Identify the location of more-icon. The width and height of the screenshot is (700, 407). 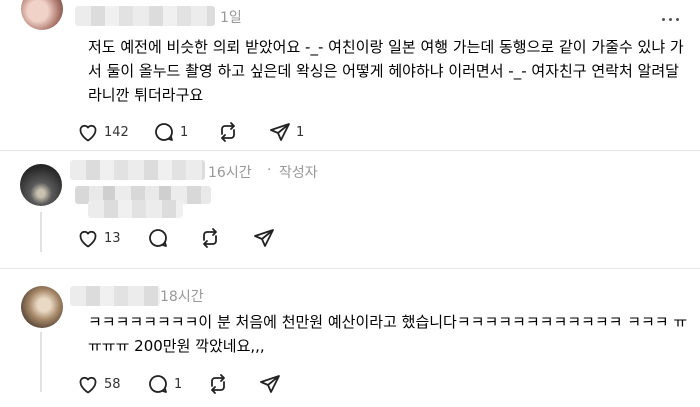
(671, 19).